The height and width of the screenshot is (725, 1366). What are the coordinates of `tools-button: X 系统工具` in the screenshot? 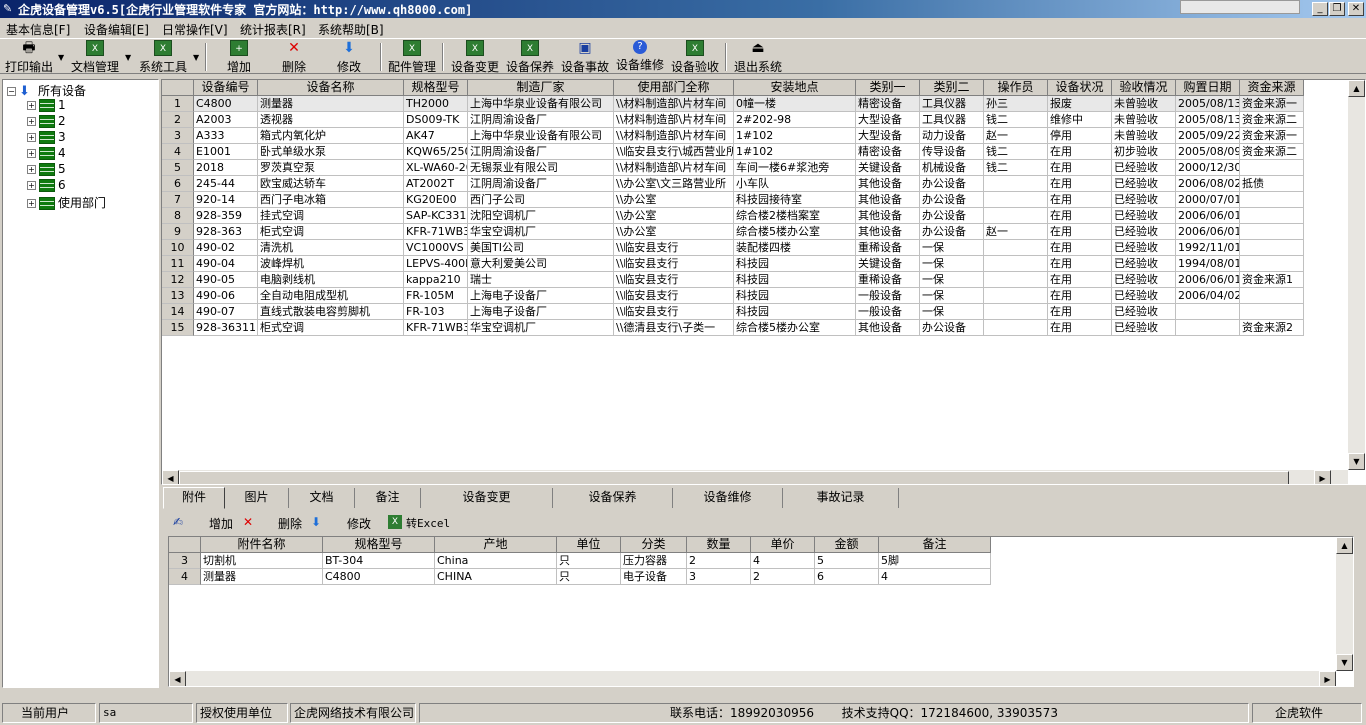 It's located at (163, 57).